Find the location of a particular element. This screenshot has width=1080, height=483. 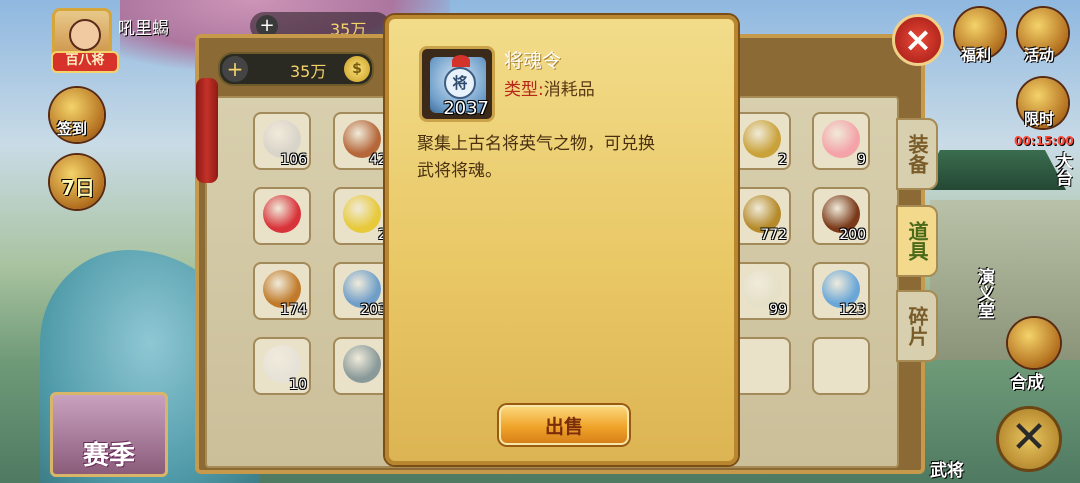

hall-label: 演义堂 is located at coordinates (984, 293).